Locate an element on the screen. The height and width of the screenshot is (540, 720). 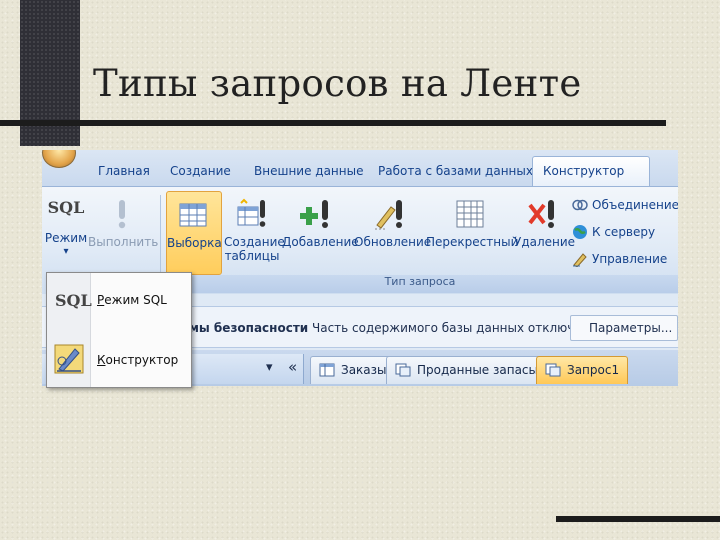
menu-item-design-view: Конструктор is located at coordinates (119, 359).